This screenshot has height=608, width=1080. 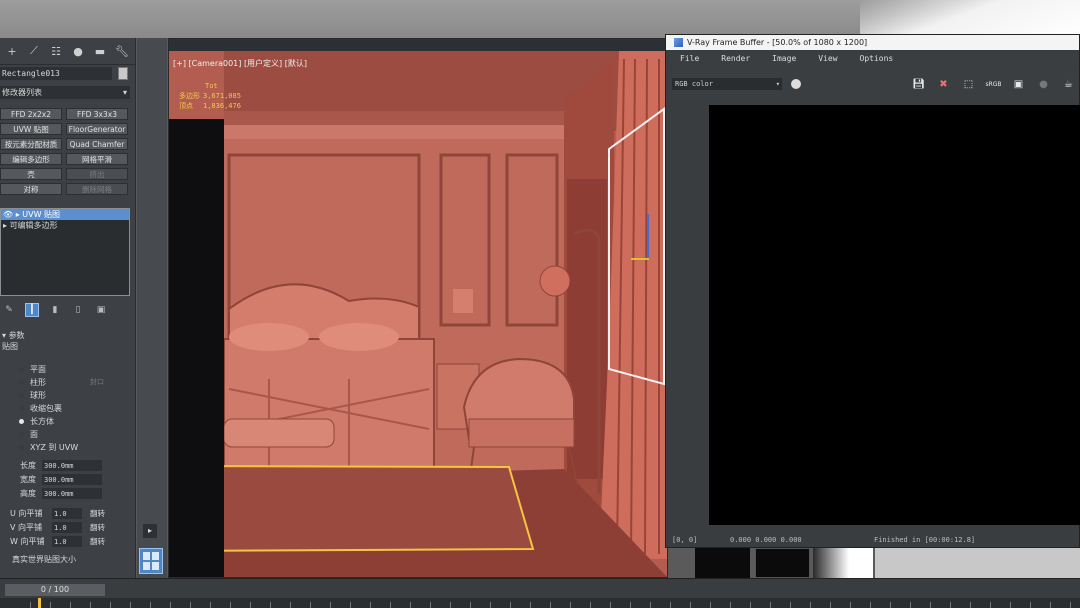 What do you see at coordinates (39, 603) in the screenshot?
I see `current-frame-marker` at bounding box center [39, 603].